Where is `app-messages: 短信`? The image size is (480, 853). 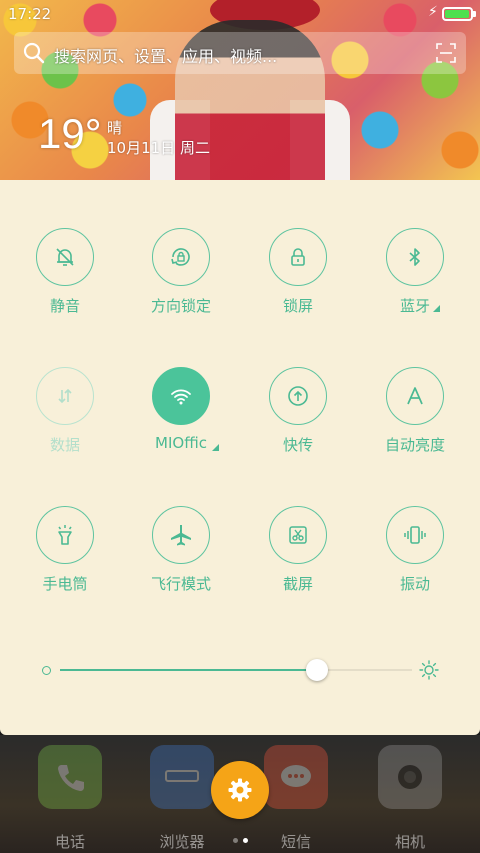
app-messages: 短信 is located at coordinates (296, 798).